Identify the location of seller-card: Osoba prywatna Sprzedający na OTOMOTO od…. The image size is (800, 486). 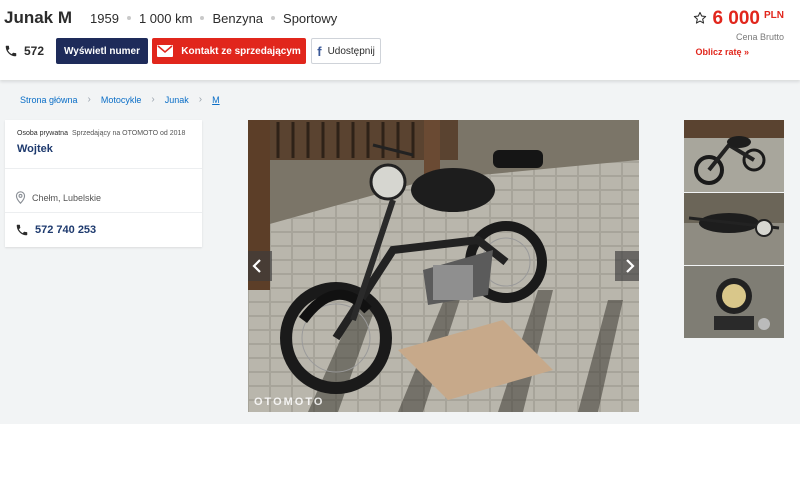
(103, 183).